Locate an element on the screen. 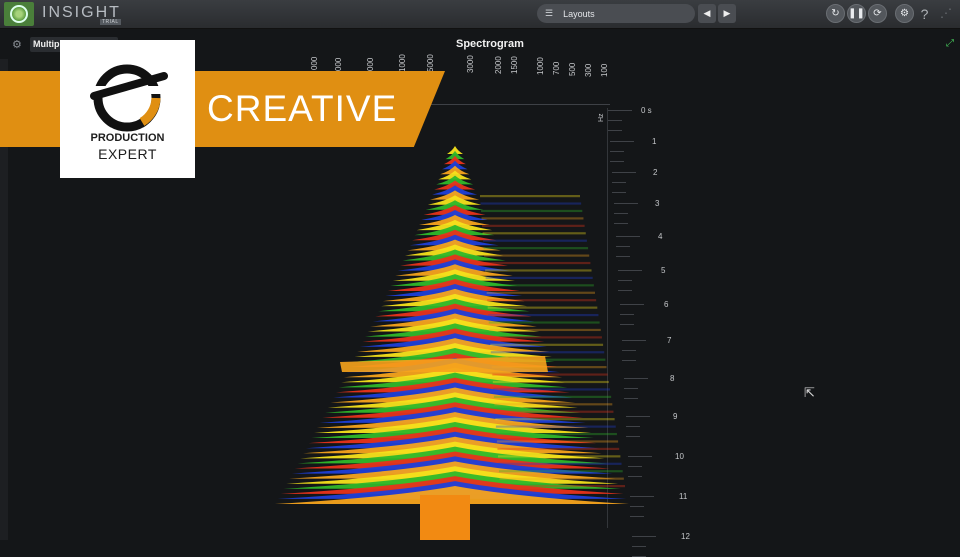  mouse-cursor-icon: ⇱ is located at coordinates (809, 392).